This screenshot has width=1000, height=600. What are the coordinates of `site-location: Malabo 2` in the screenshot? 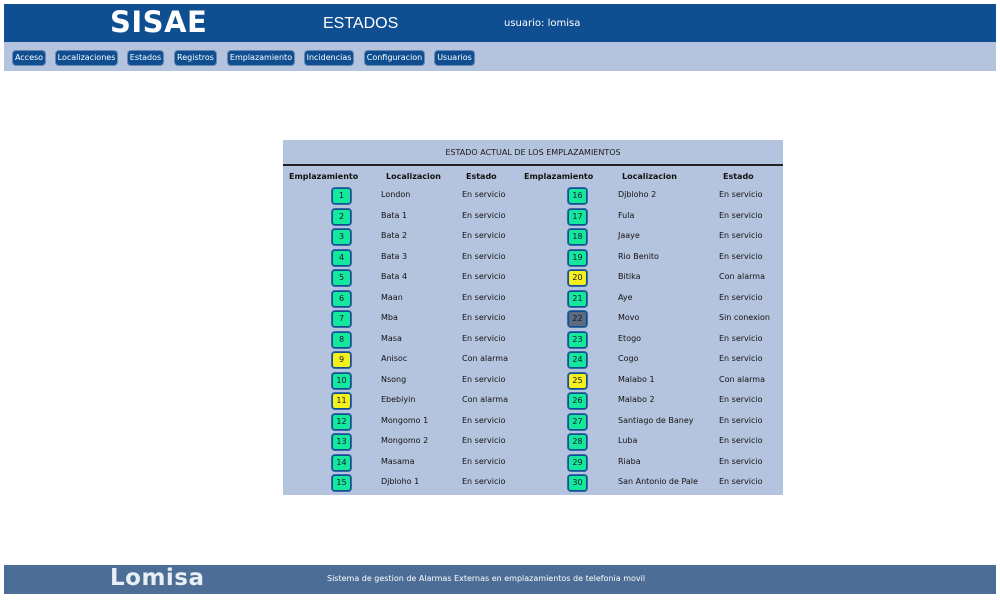 It's located at (636, 399).